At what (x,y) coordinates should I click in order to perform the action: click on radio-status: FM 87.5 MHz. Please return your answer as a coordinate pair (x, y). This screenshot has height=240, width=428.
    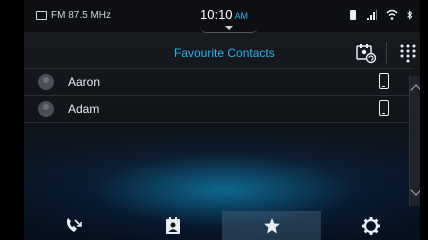
    Looking at the image, I should click on (73, 15).